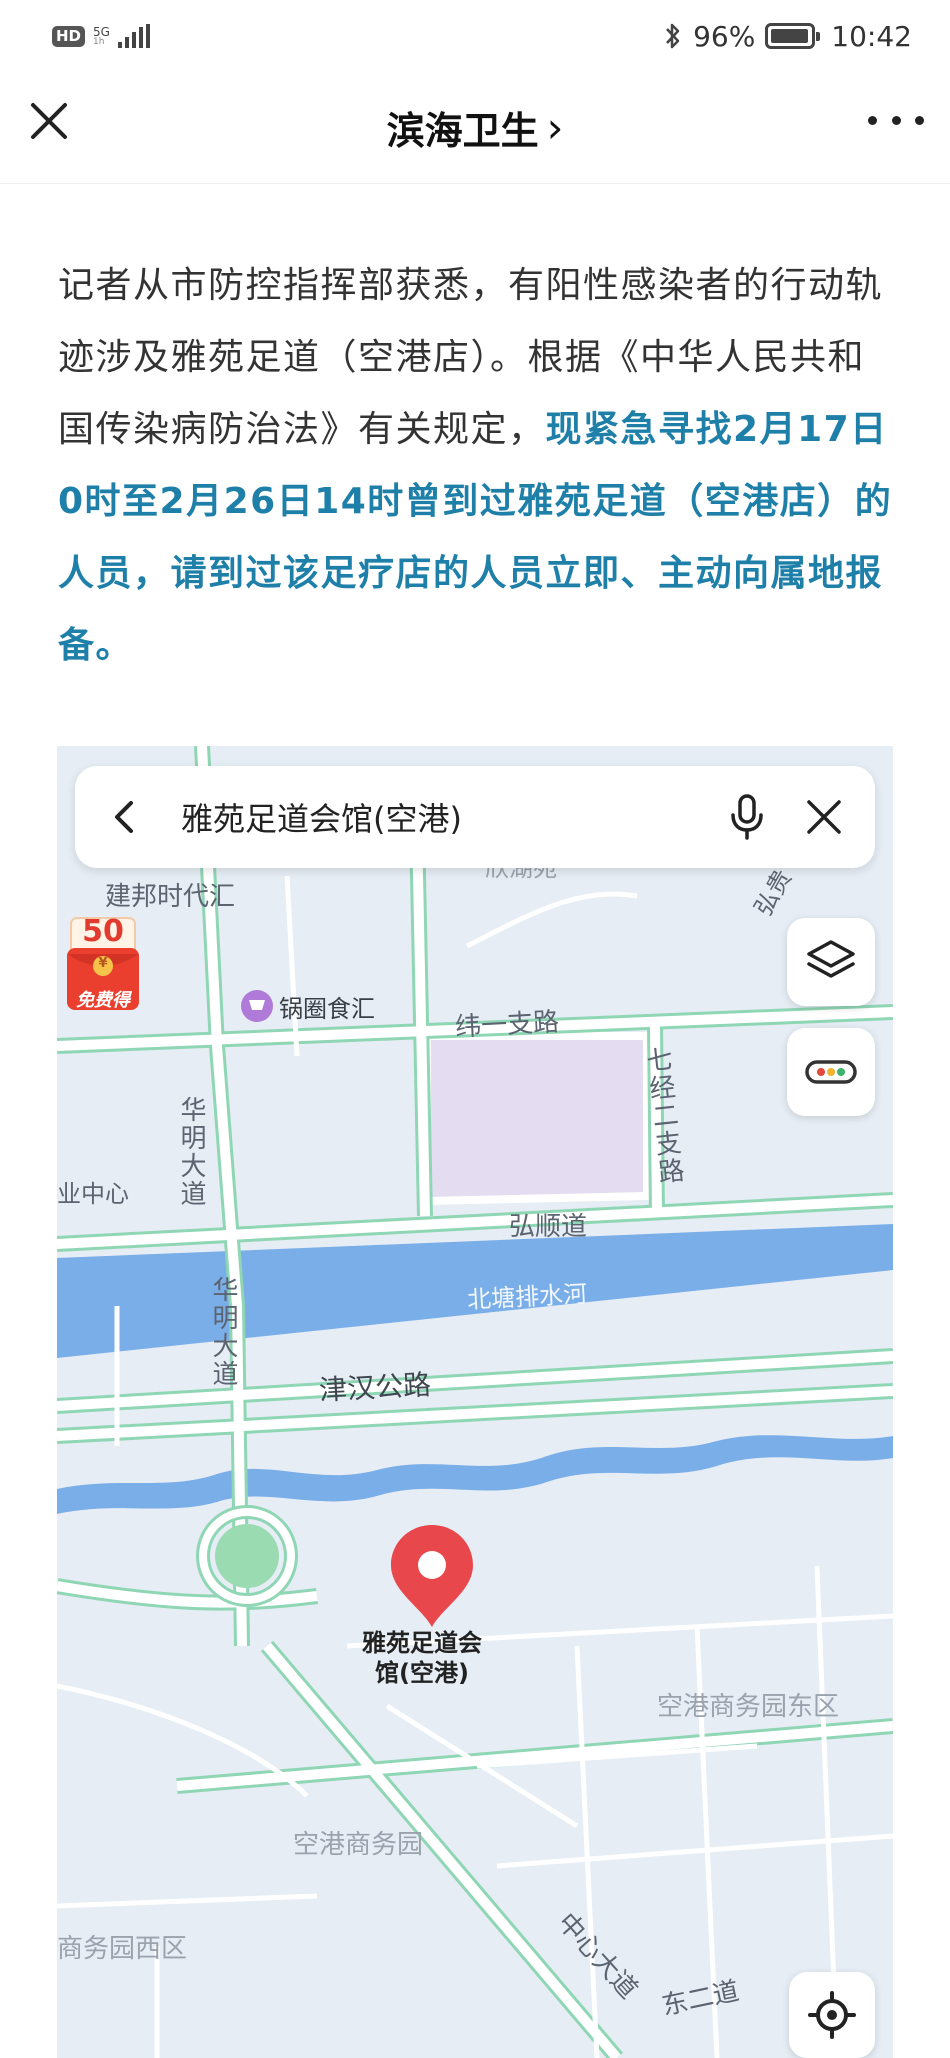 The width and height of the screenshot is (950, 2058). Describe the element at coordinates (454, 817) in the screenshot. I see `map-search-query: 雅苑足道会馆(空港)` at that location.